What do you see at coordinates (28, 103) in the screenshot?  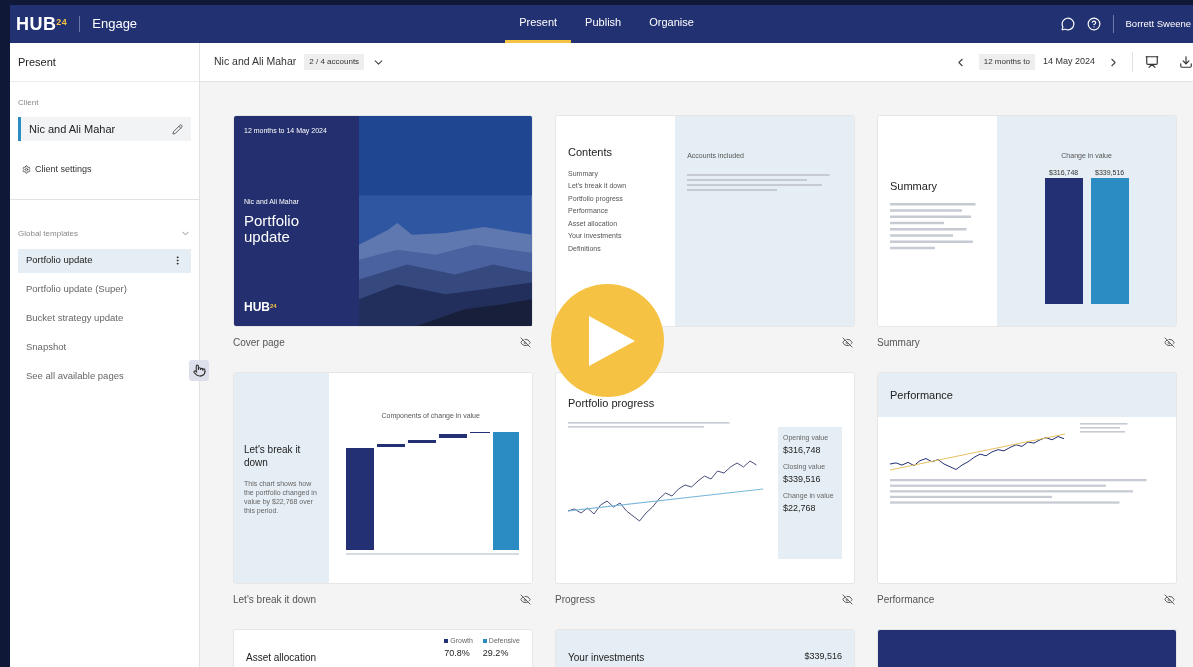 I see `section-label: Client` at bounding box center [28, 103].